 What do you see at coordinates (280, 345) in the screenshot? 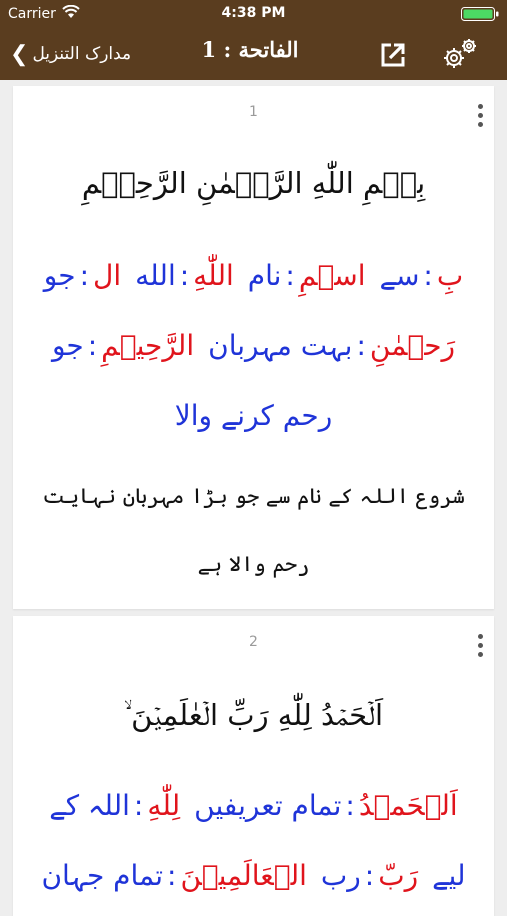
I see `urdu-meaning: بہت مہربان` at bounding box center [280, 345].